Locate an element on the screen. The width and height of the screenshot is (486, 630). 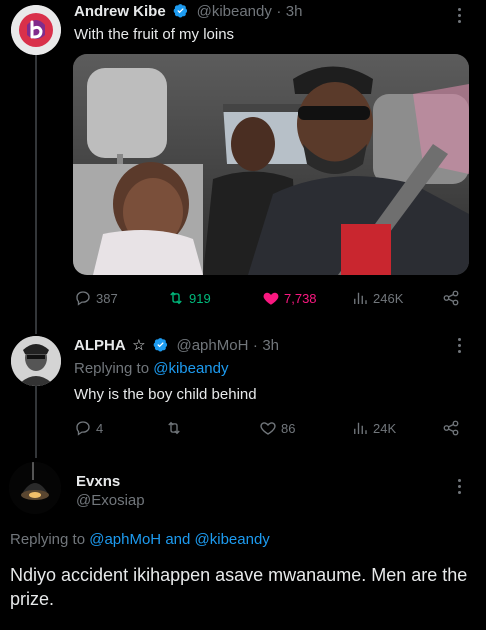
replying-to-link-kibeandy: @kibeandy is located at coordinates (232, 539).